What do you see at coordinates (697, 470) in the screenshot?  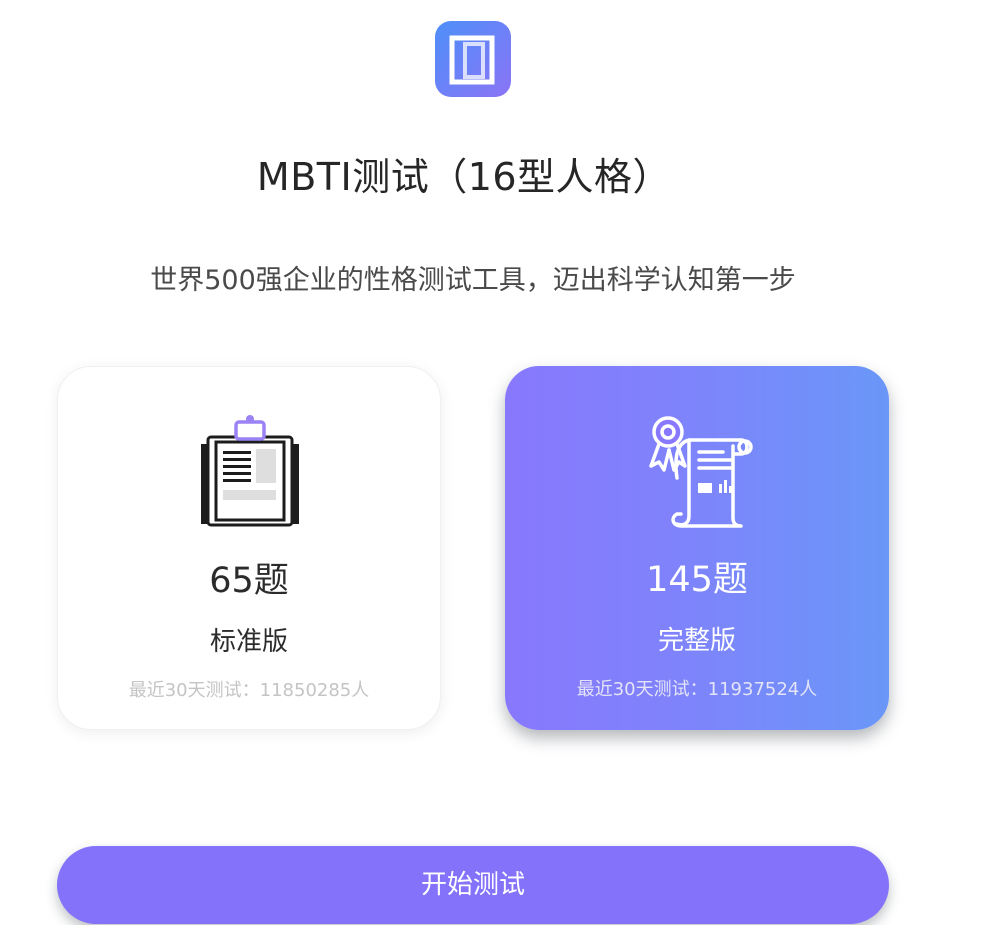 I see `certificate-scroll-icon` at bounding box center [697, 470].